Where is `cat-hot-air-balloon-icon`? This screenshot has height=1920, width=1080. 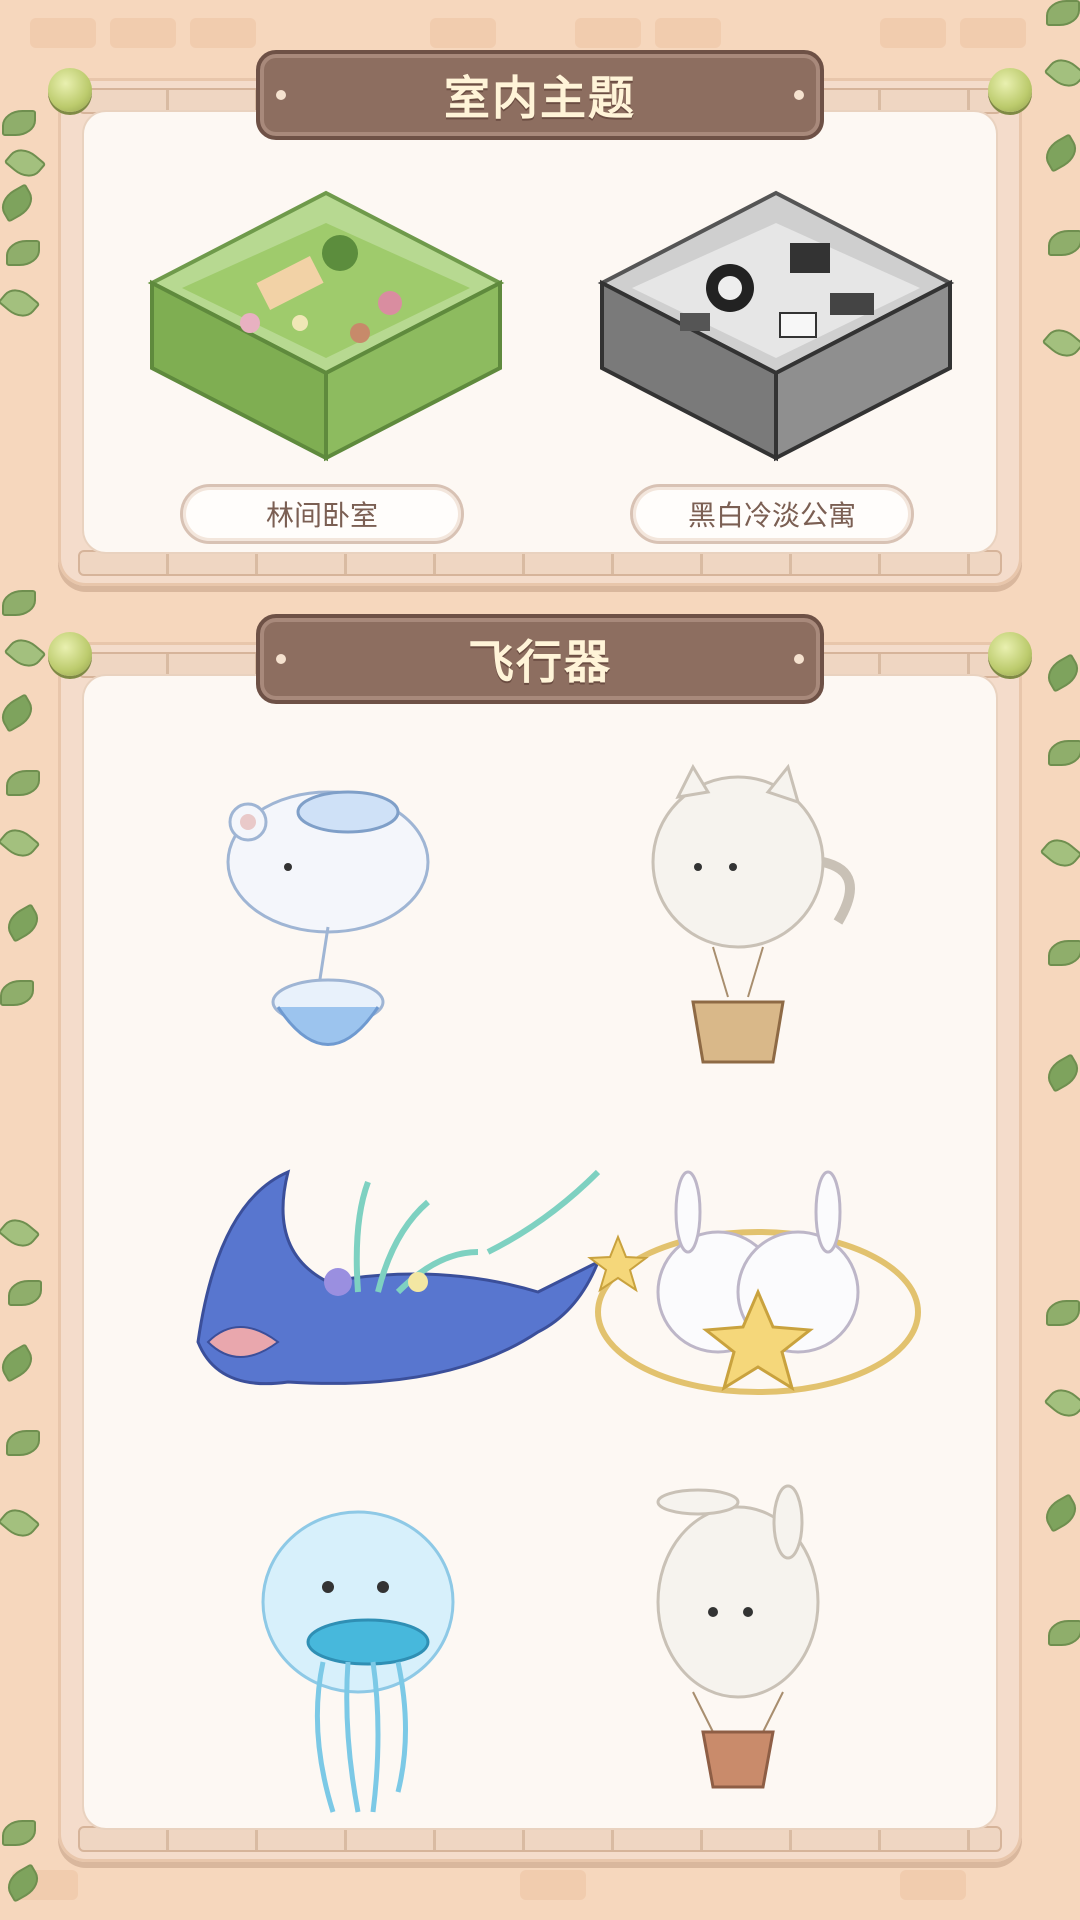 cat-hot-air-balloon-icon is located at coordinates (763, 922).